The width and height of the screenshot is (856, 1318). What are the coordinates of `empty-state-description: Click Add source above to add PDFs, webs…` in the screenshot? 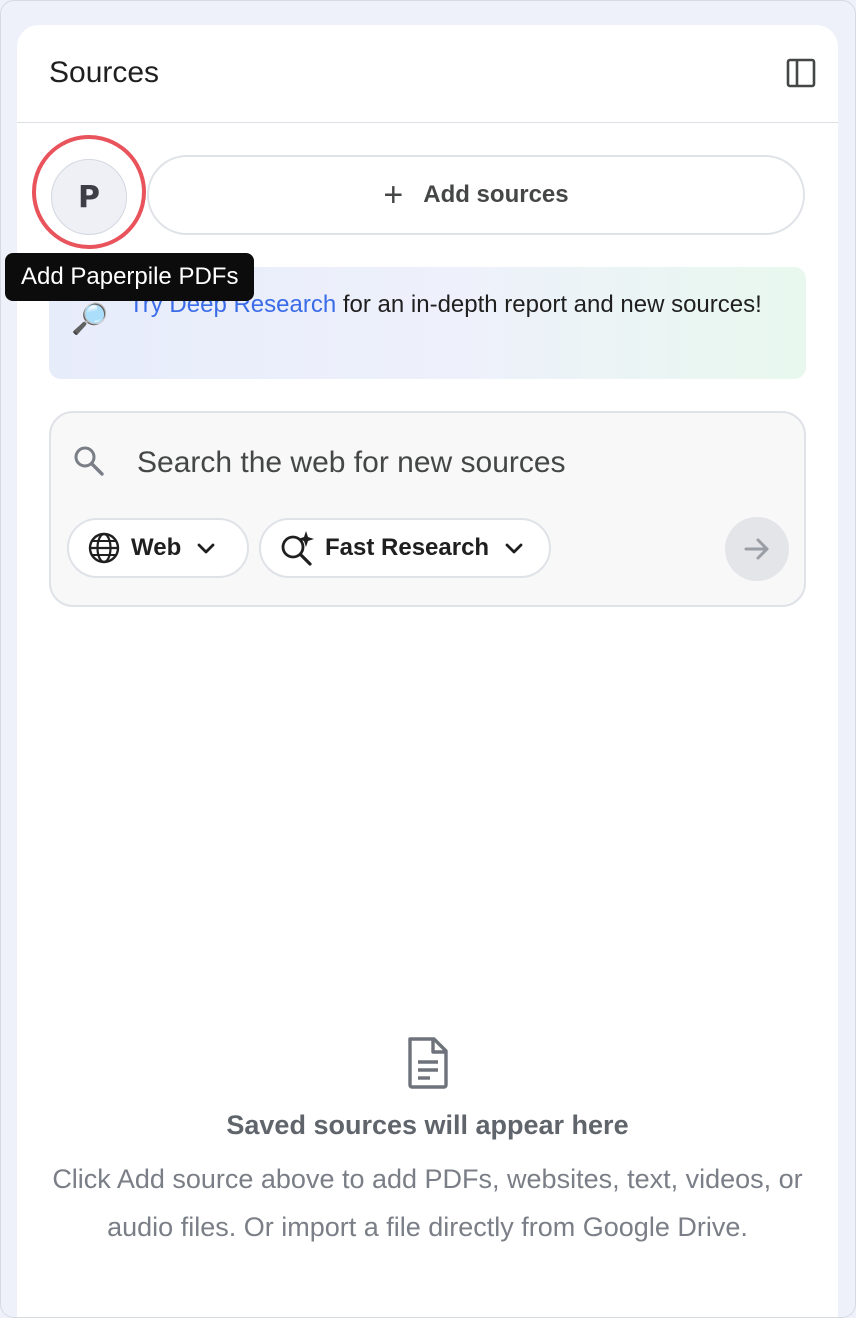 It's located at (427, 1203).